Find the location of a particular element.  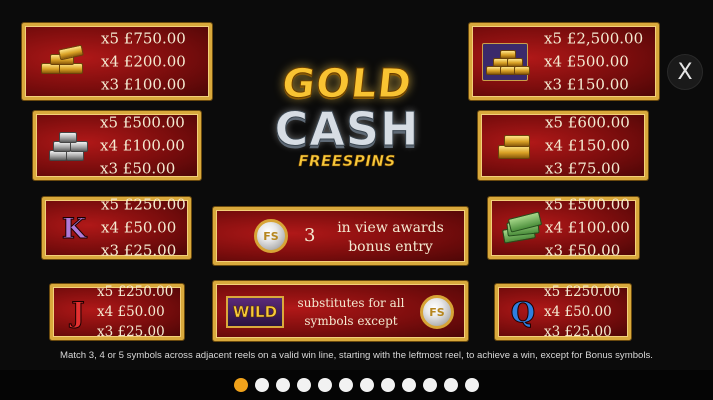

paytable-j: J x5 £250.00 x4 £50.00 x3 £25.00 is located at coordinates (117, 312).